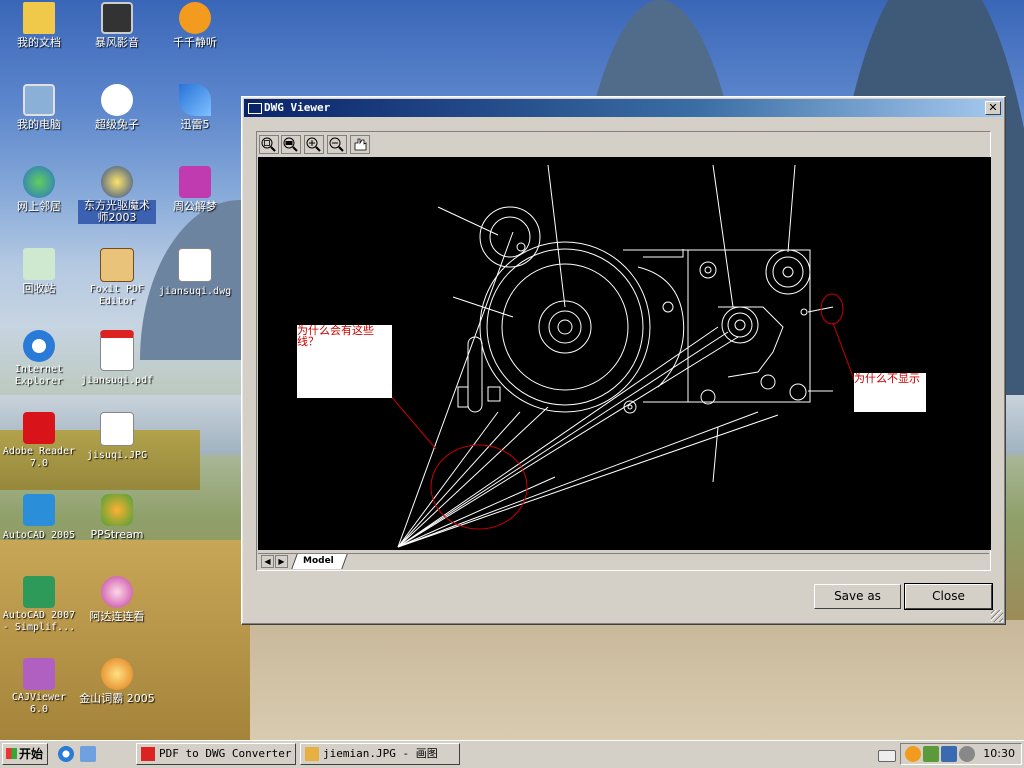  I want to click on network-globe-icon, so click(39, 182).